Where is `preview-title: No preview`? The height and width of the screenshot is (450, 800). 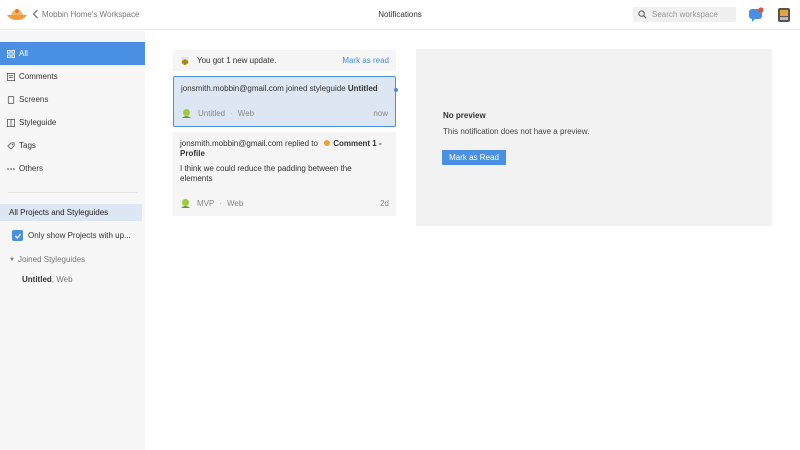
preview-title: No preview is located at coordinates (464, 115).